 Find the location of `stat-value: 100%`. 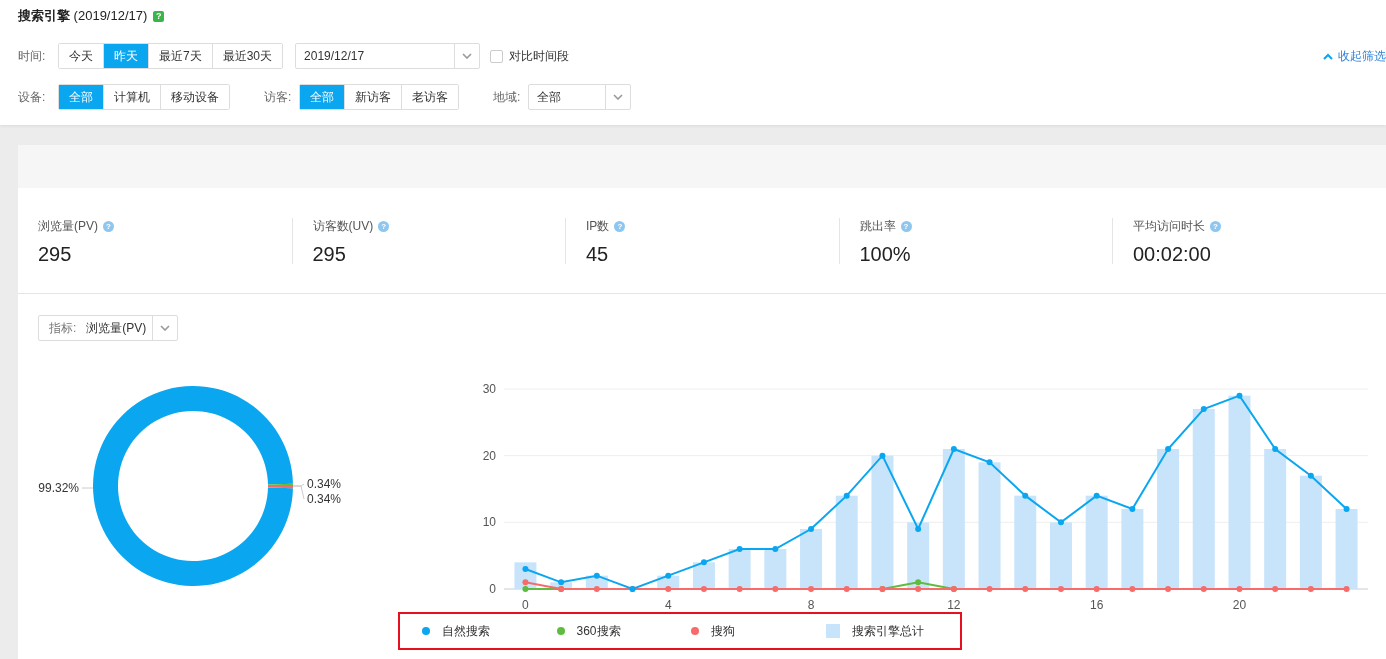

stat-value: 100% is located at coordinates (885, 254).